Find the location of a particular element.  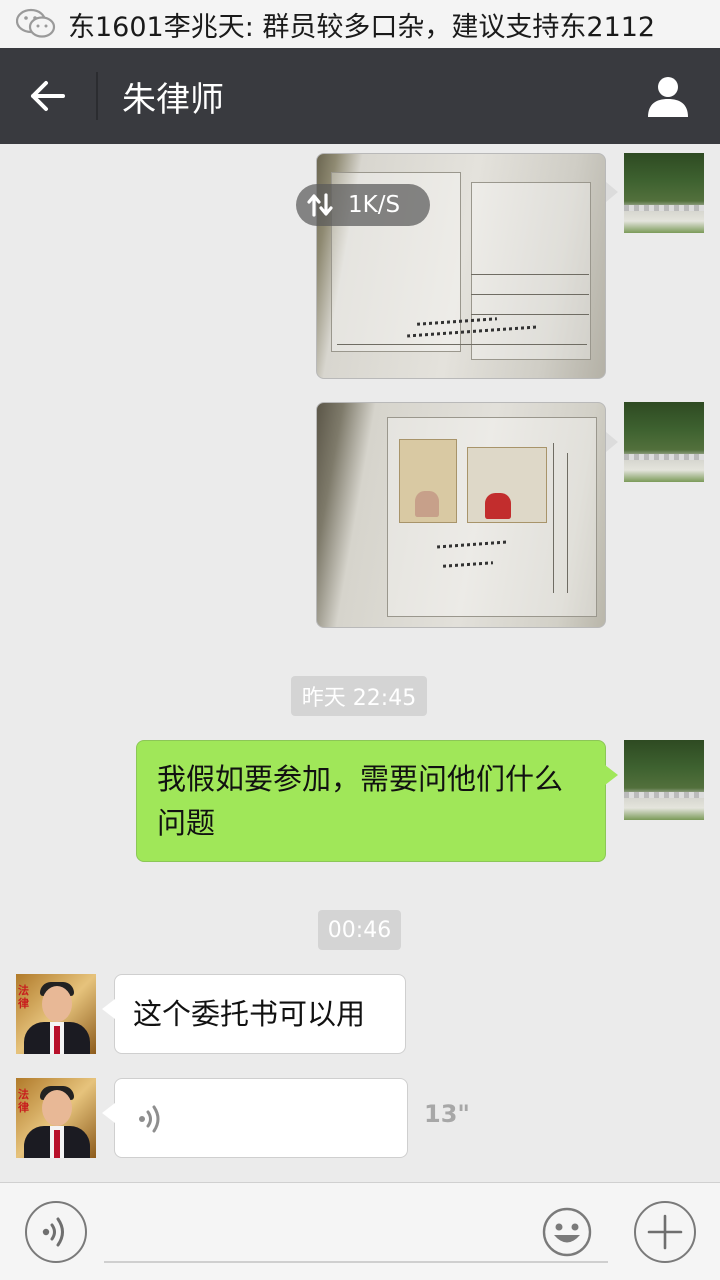

received-text-message: 这个委托书可以用 is located at coordinates (254, 1014).